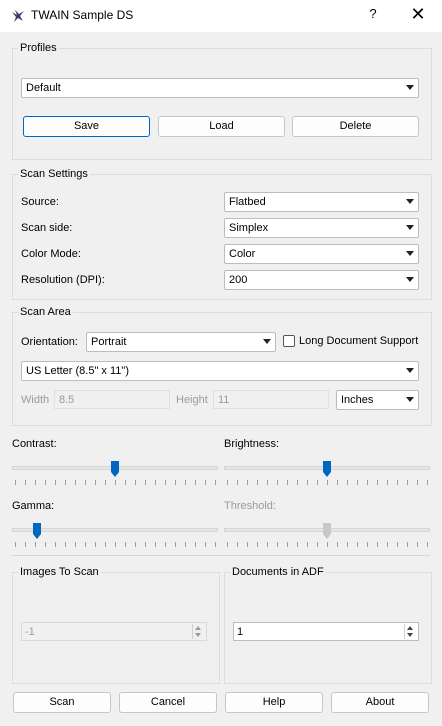  Describe the element at coordinates (221, 555) in the screenshot. I see `slider-divider` at that location.